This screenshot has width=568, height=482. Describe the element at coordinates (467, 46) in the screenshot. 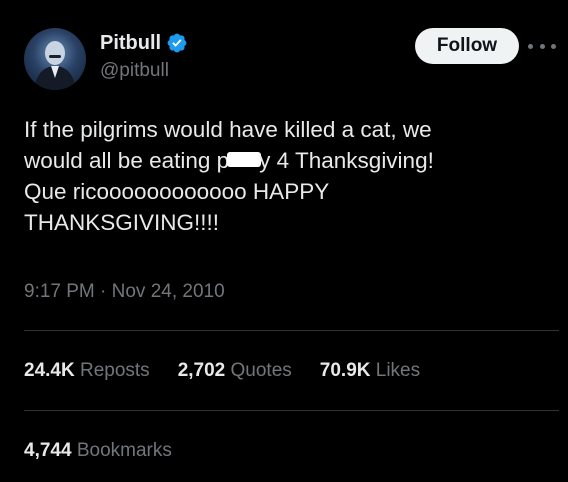

I see `follow-button: Follow` at that location.